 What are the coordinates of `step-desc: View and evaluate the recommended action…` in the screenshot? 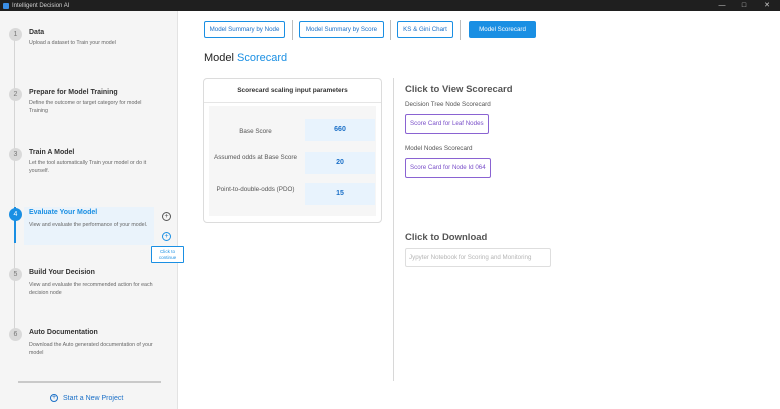 It's located at (91, 289).